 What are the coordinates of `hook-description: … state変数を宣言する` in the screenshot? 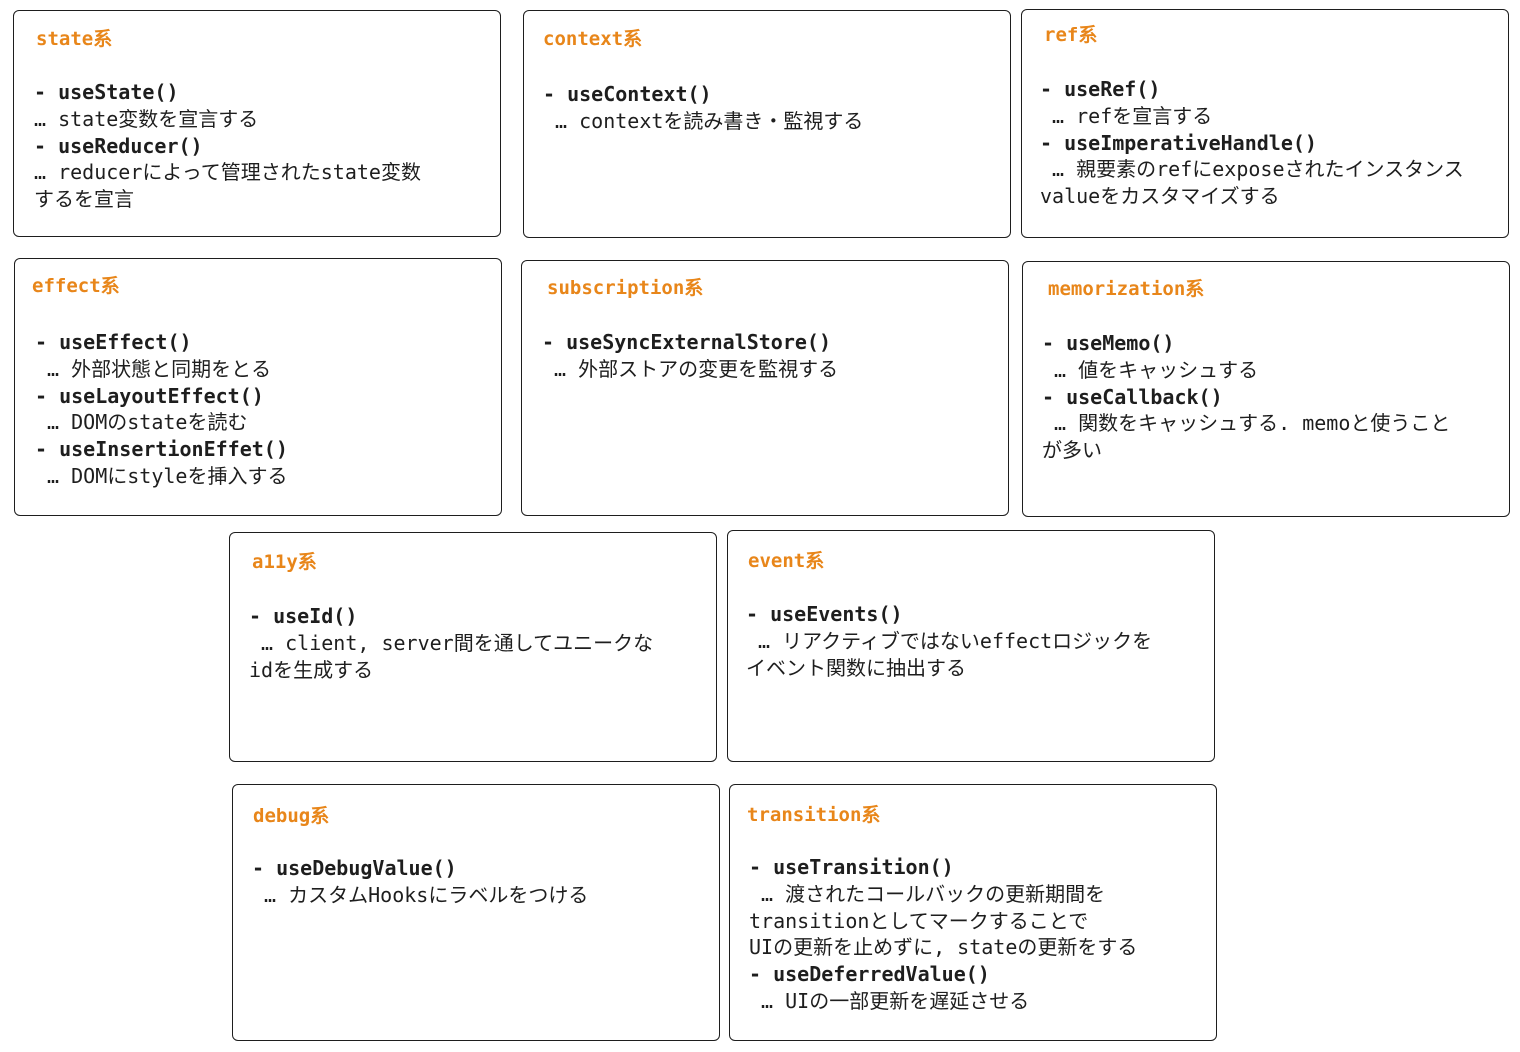 It's located at (146, 118).